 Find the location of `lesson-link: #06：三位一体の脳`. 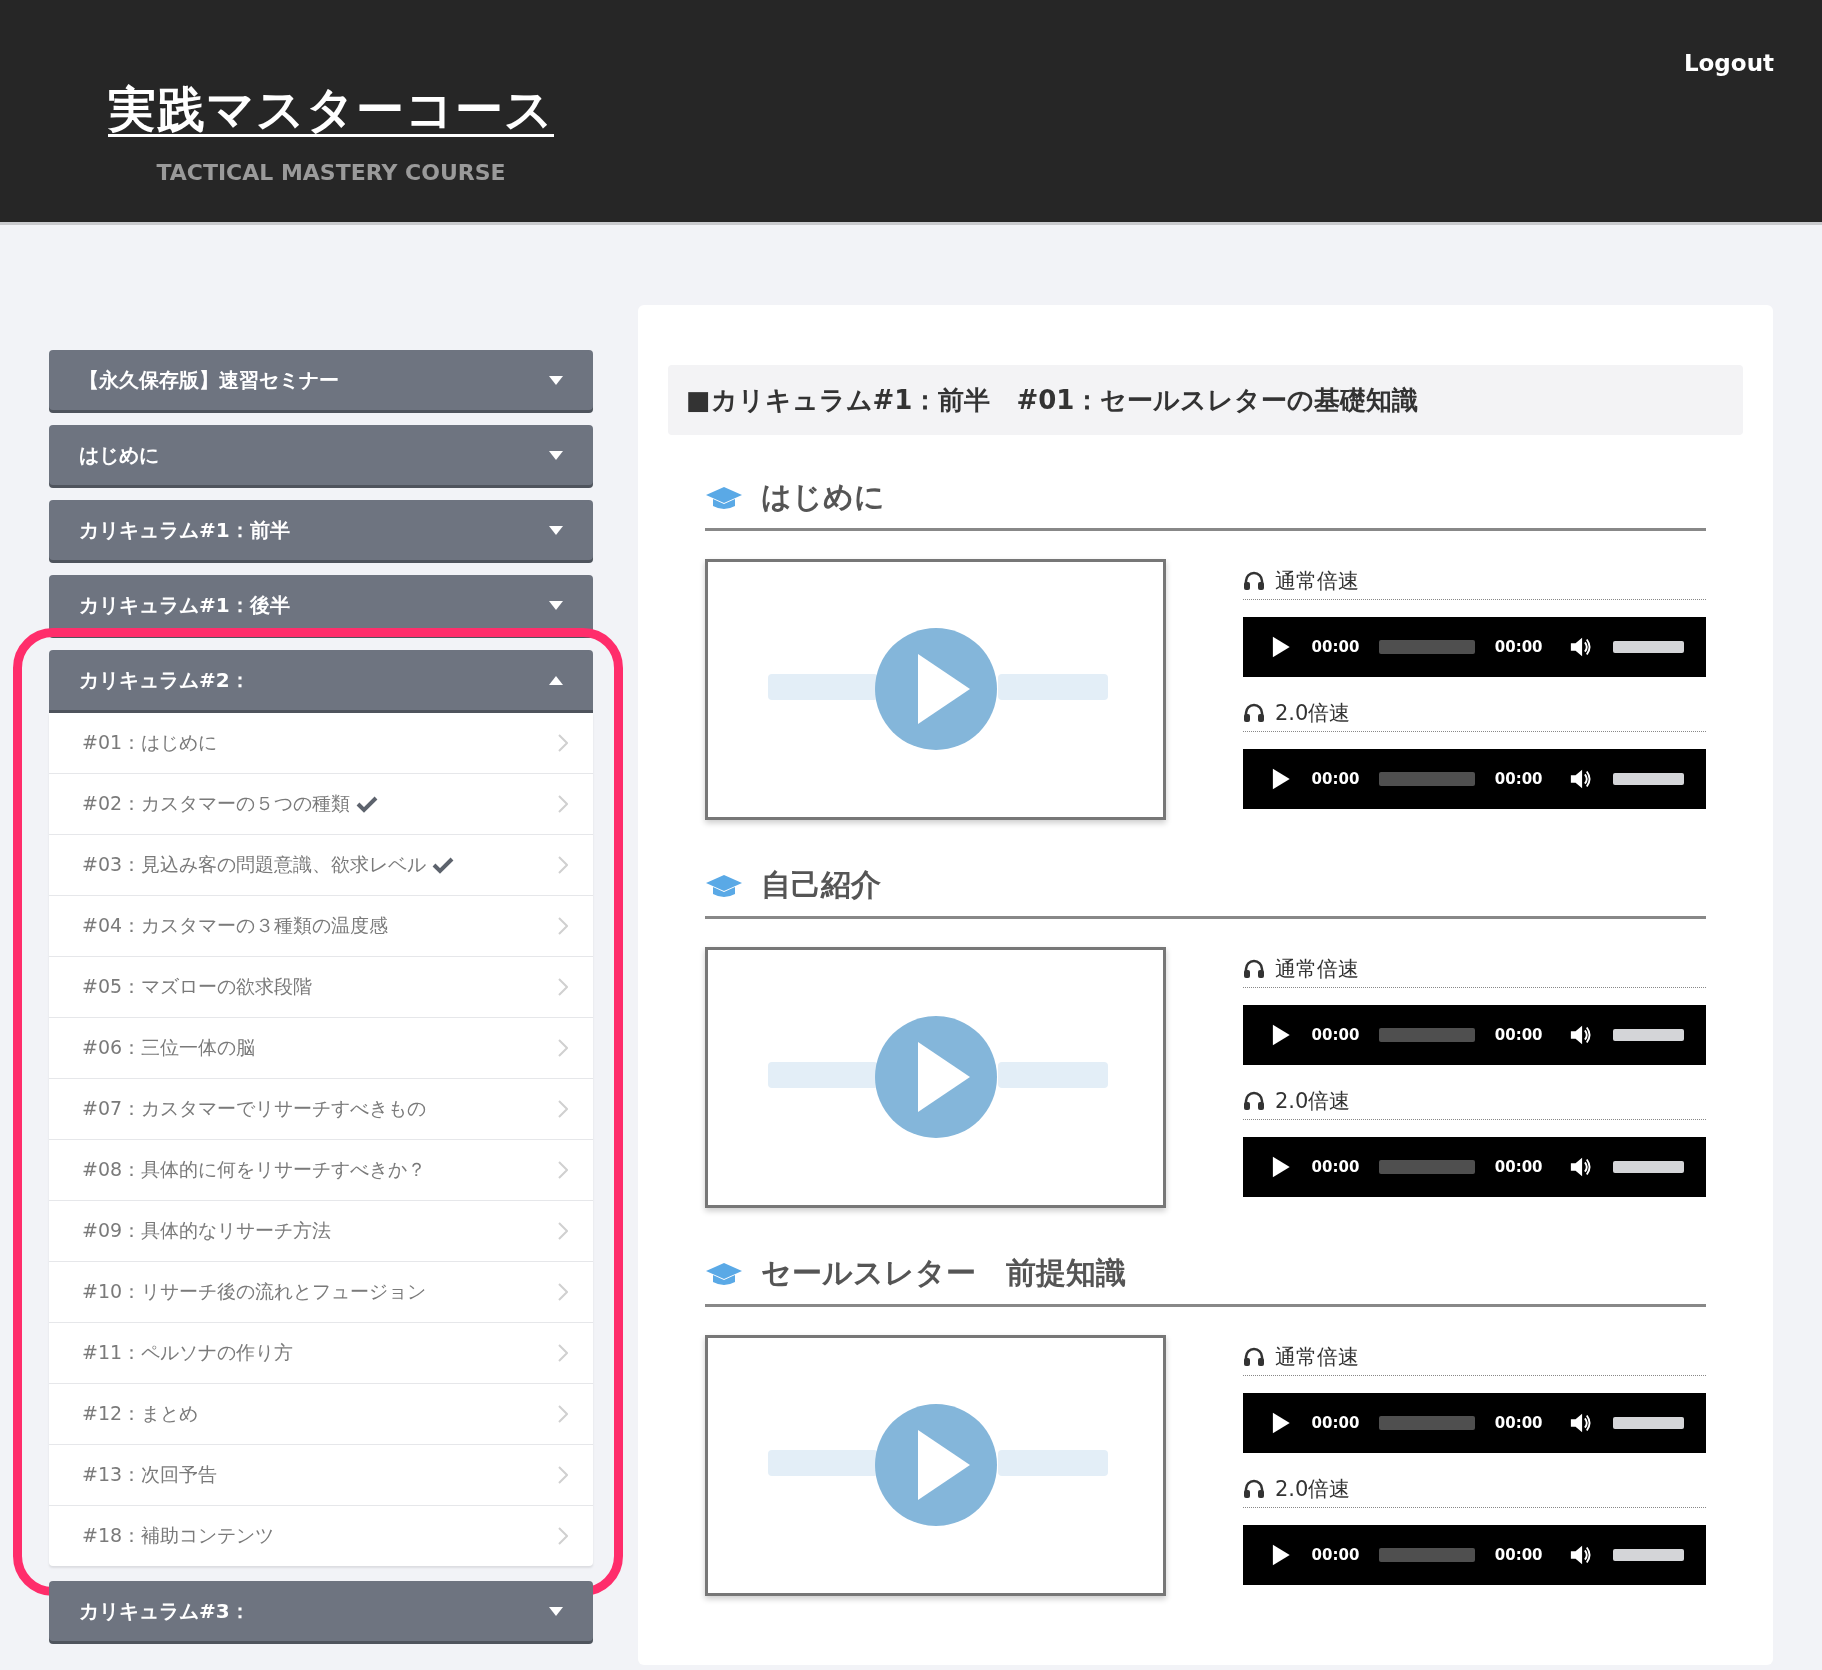

lesson-link: #06：三位一体の脳 is located at coordinates (321, 1048).